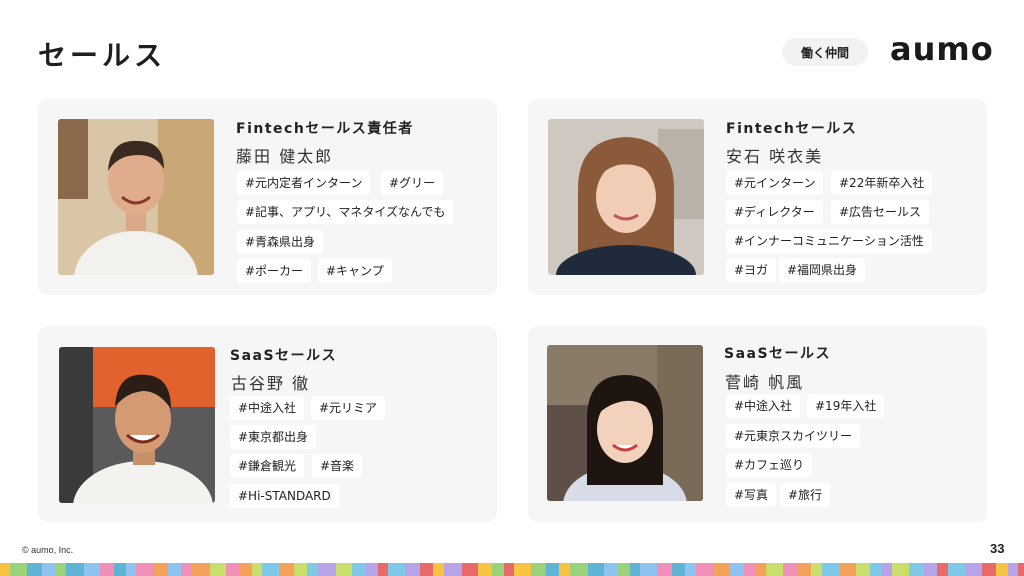 This screenshot has height=576, width=1024. Describe the element at coordinates (348, 408) in the screenshot. I see `member-tag: #元リミア` at that location.